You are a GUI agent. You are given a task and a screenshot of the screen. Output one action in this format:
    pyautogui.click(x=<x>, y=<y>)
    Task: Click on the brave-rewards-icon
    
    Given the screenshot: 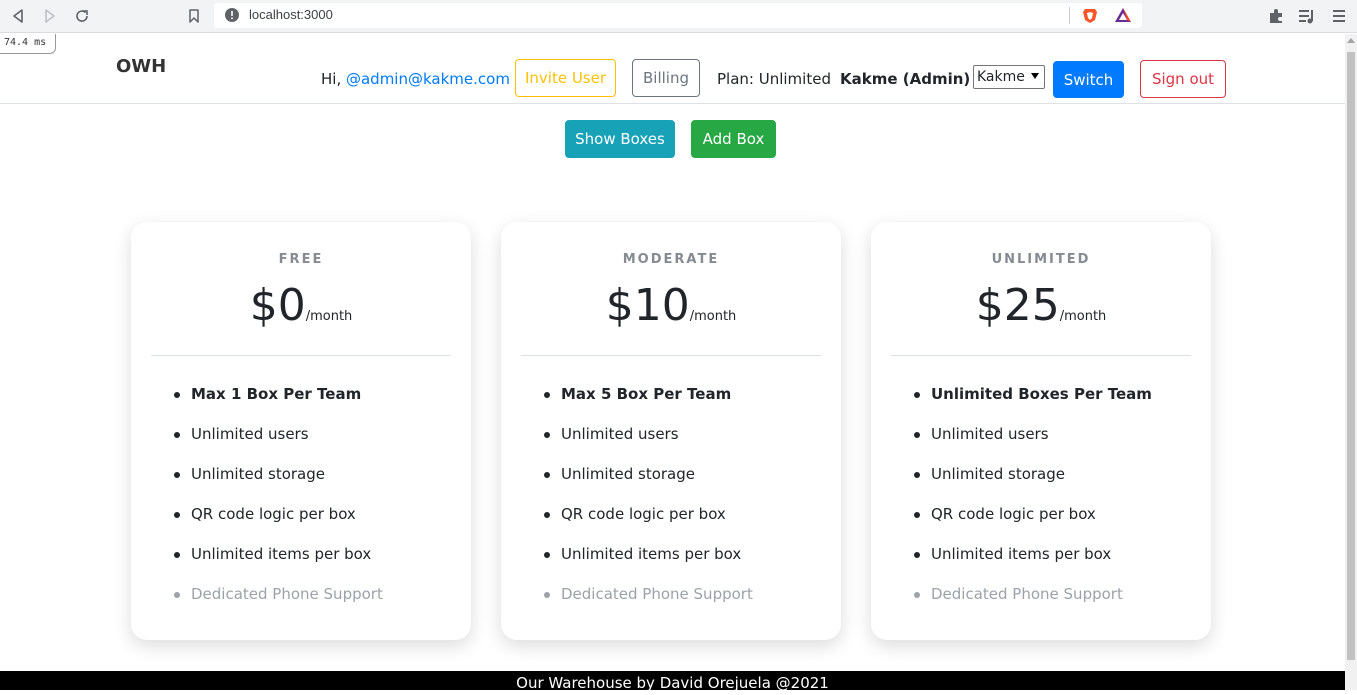 What is the action you would take?
    pyautogui.click(x=1123, y=15)
    